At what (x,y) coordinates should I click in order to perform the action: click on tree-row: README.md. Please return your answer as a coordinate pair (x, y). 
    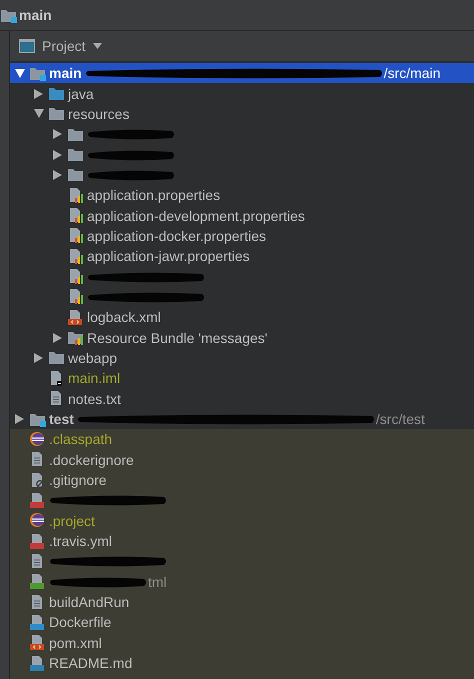
    Looking at the image, I should click on (242, 663).